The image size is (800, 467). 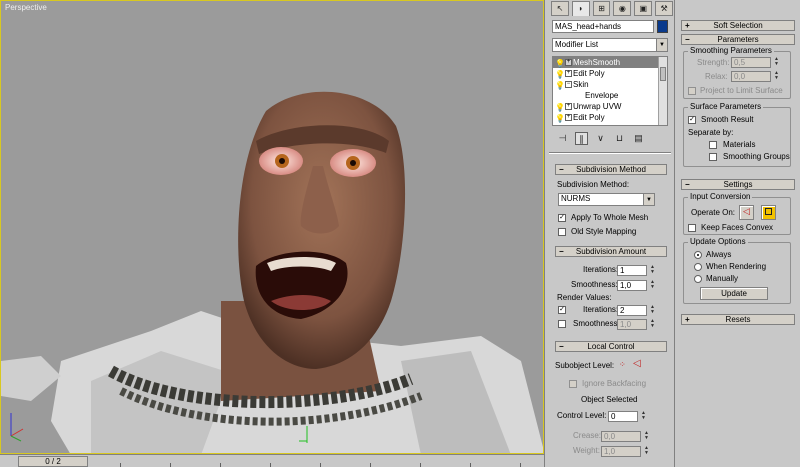 I want to click on rollout-title: Parameters, so click(x=738, y=39).